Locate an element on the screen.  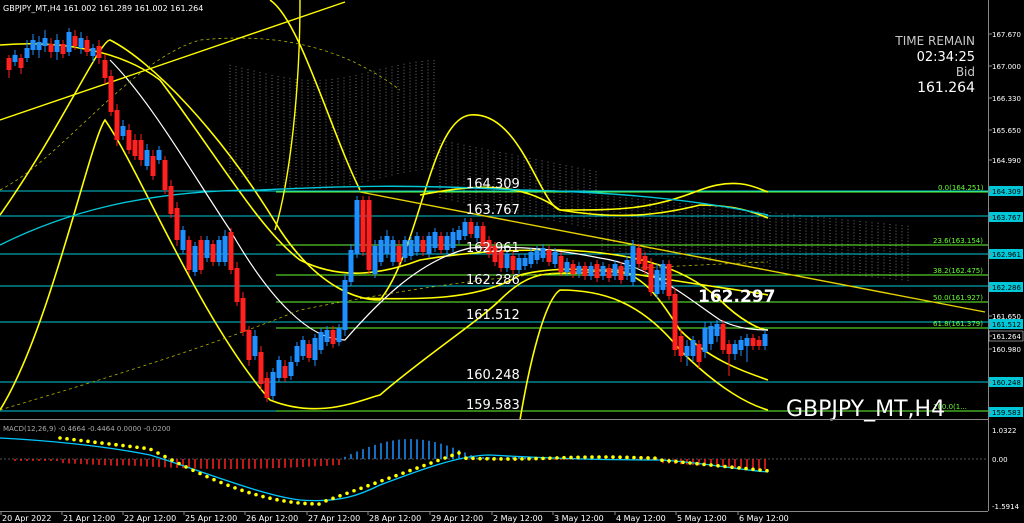
price-axis-label: 164.990 is located at coordinates (1006, 161).